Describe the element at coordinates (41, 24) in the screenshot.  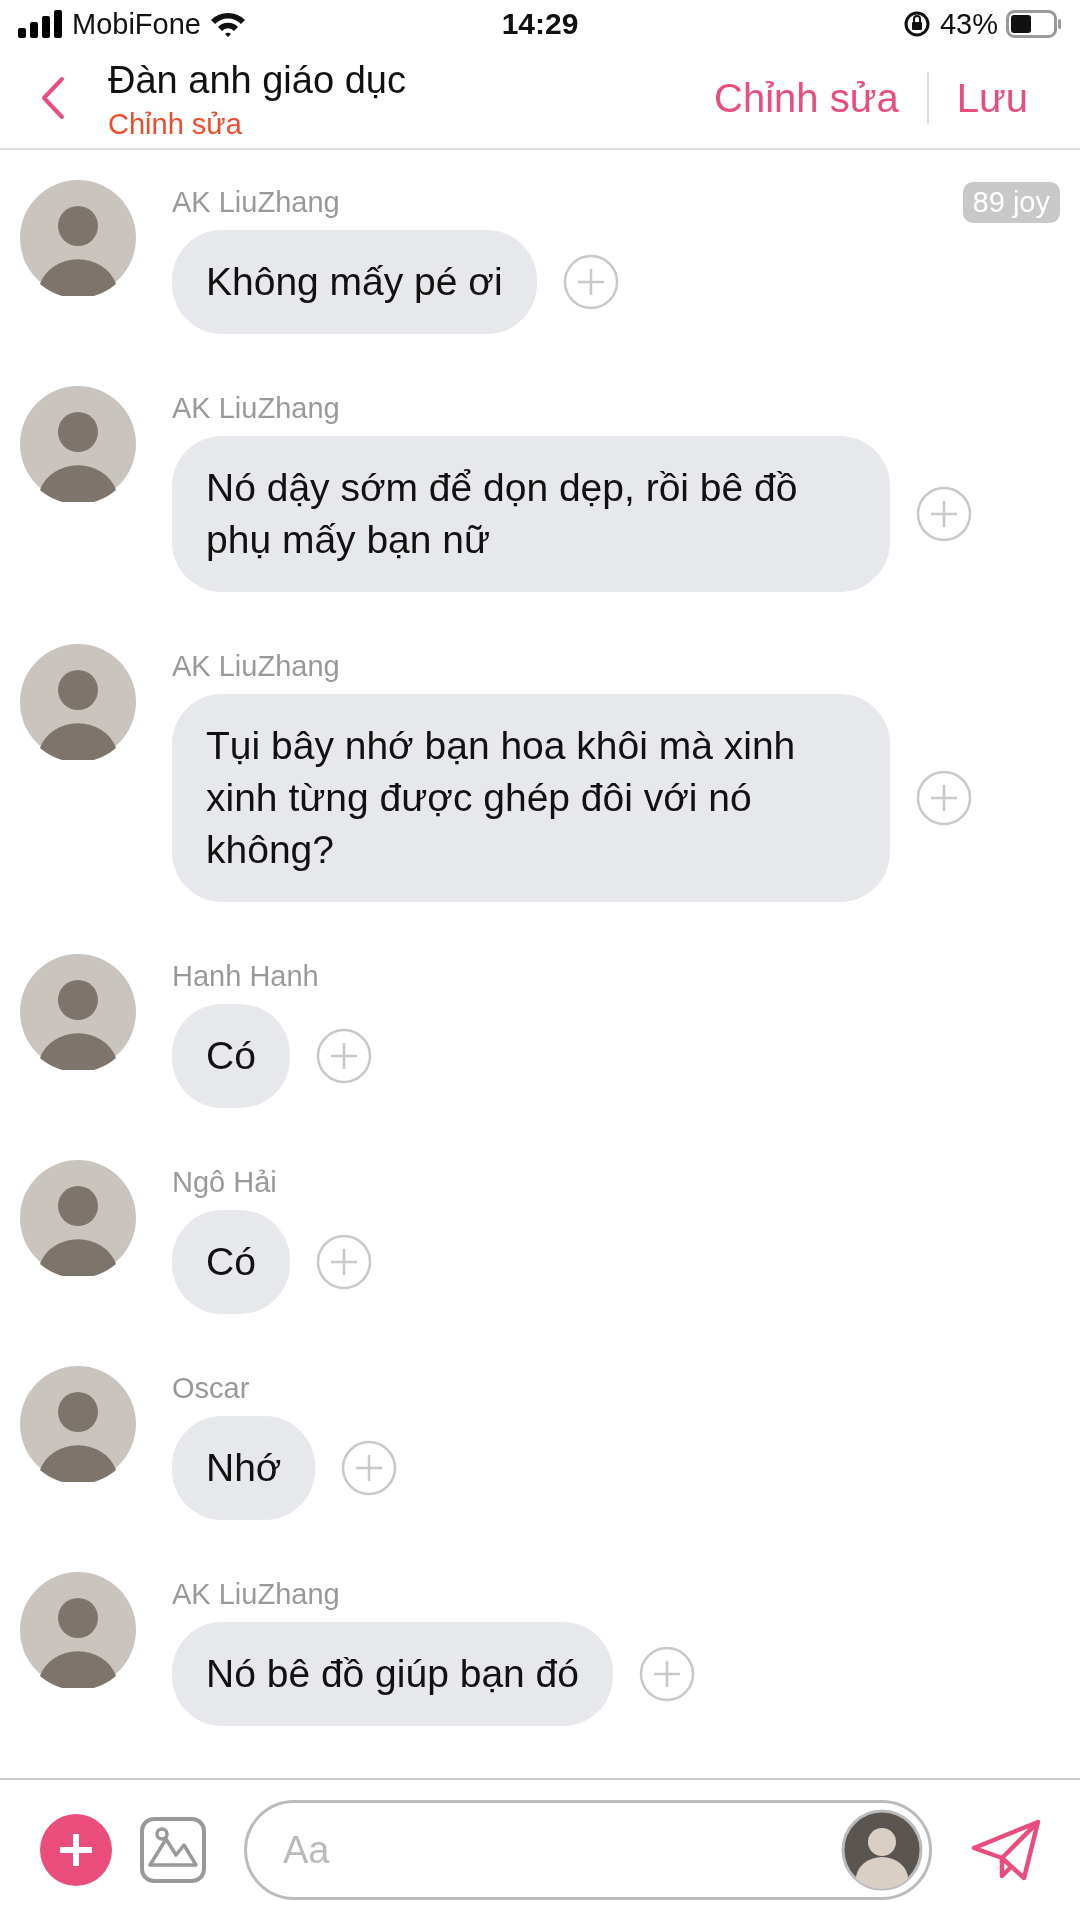
I see `signal-icon` at that location.